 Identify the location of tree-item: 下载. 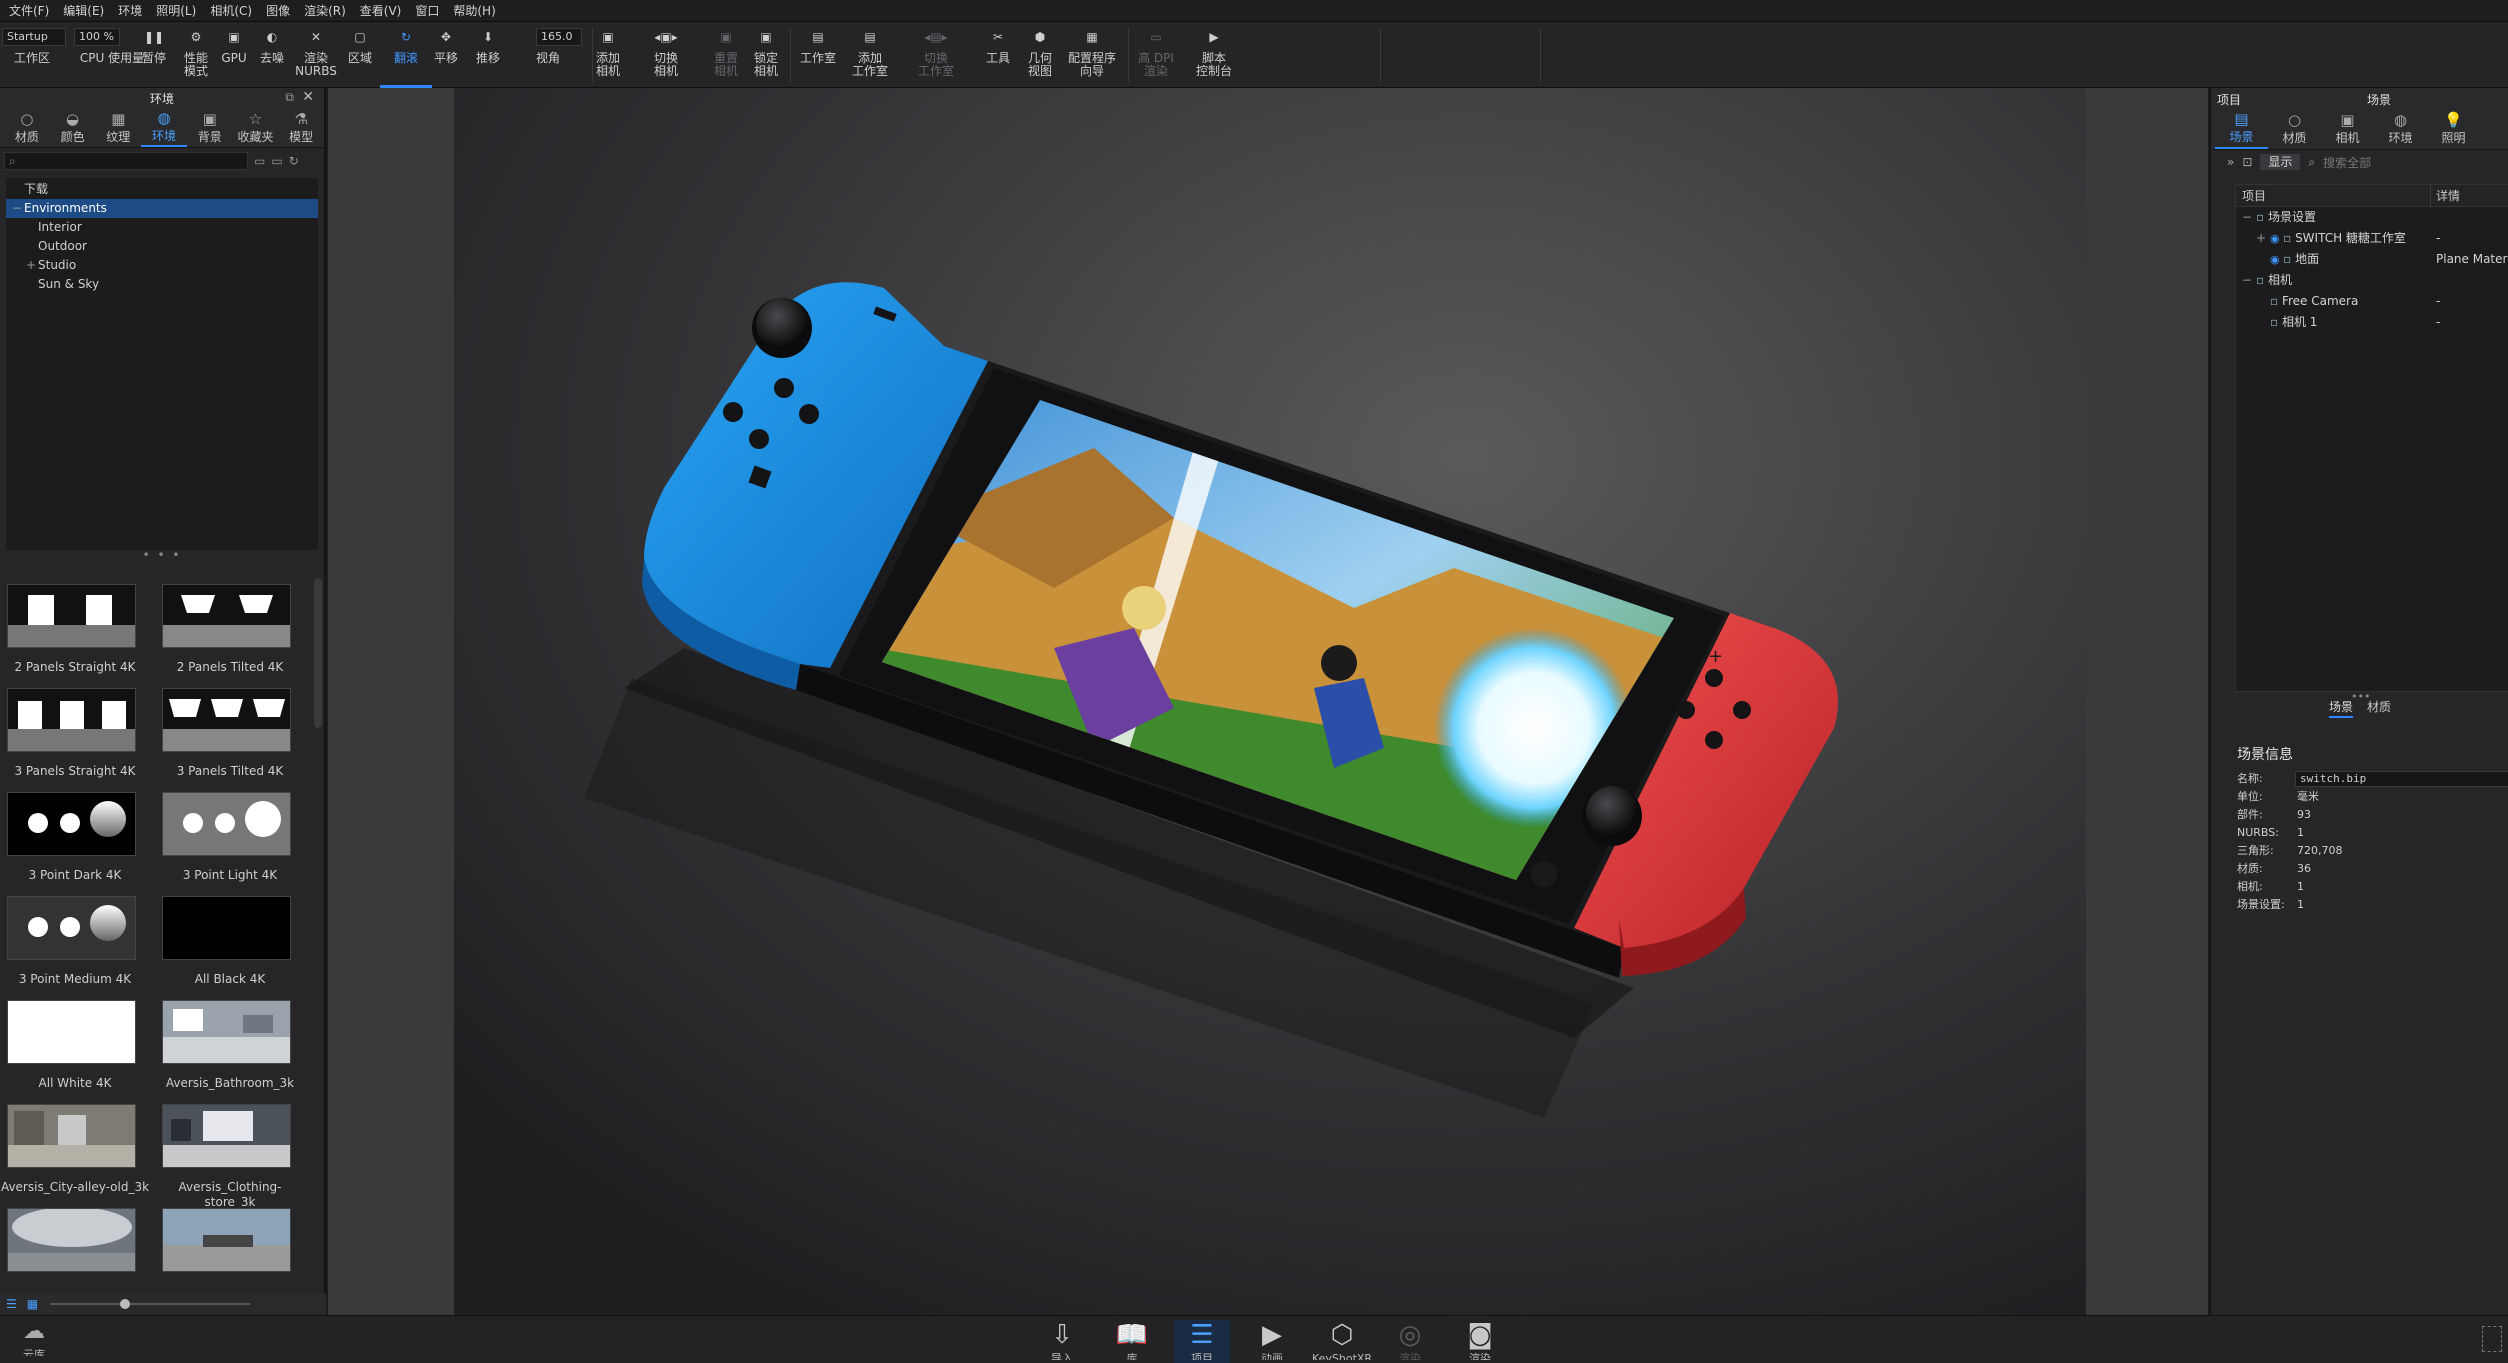
(162, 189).